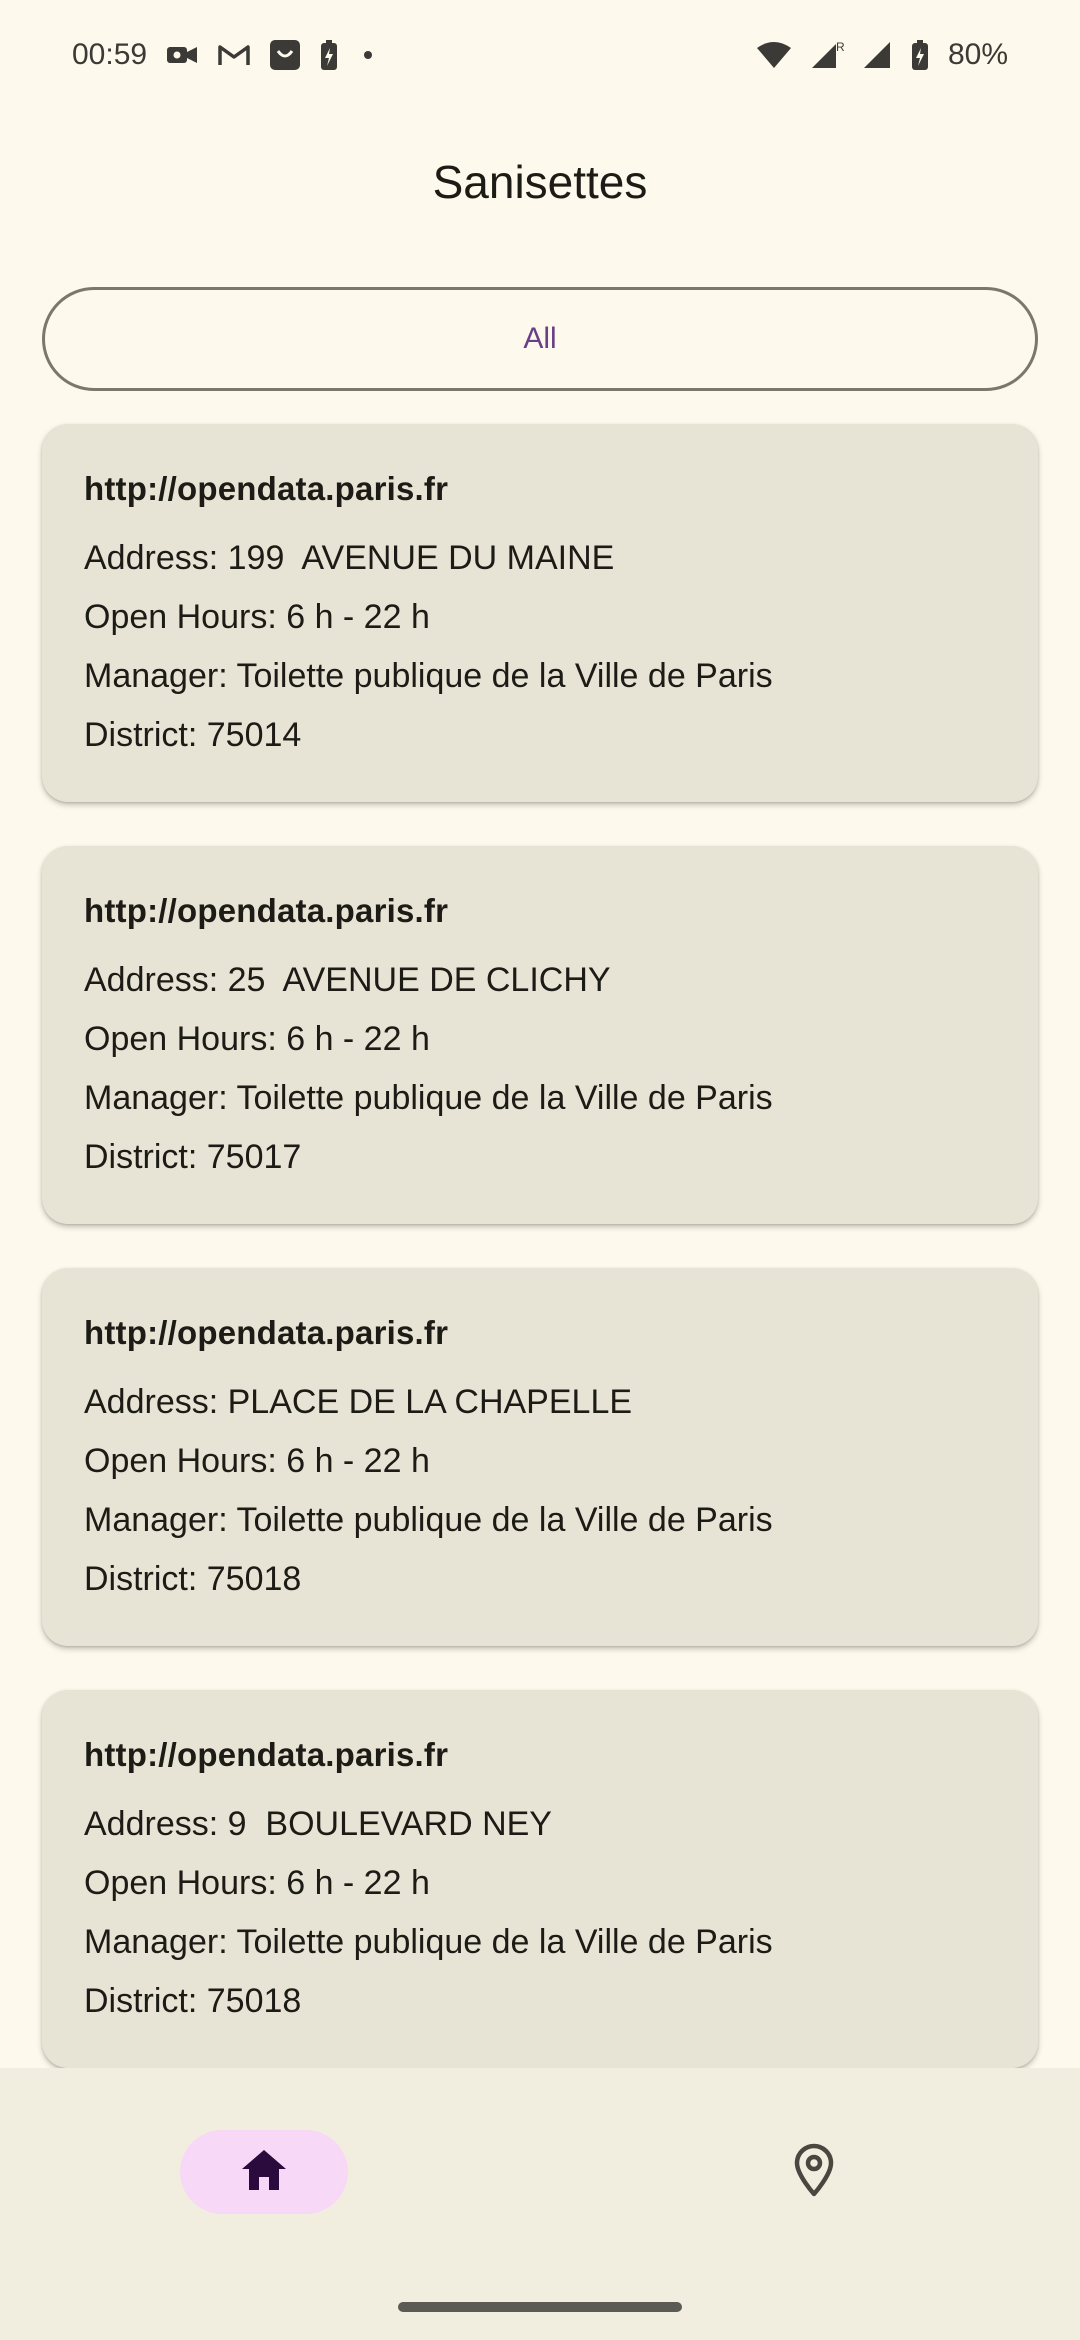  I want to click on video-call-icon, so click(182, 55).